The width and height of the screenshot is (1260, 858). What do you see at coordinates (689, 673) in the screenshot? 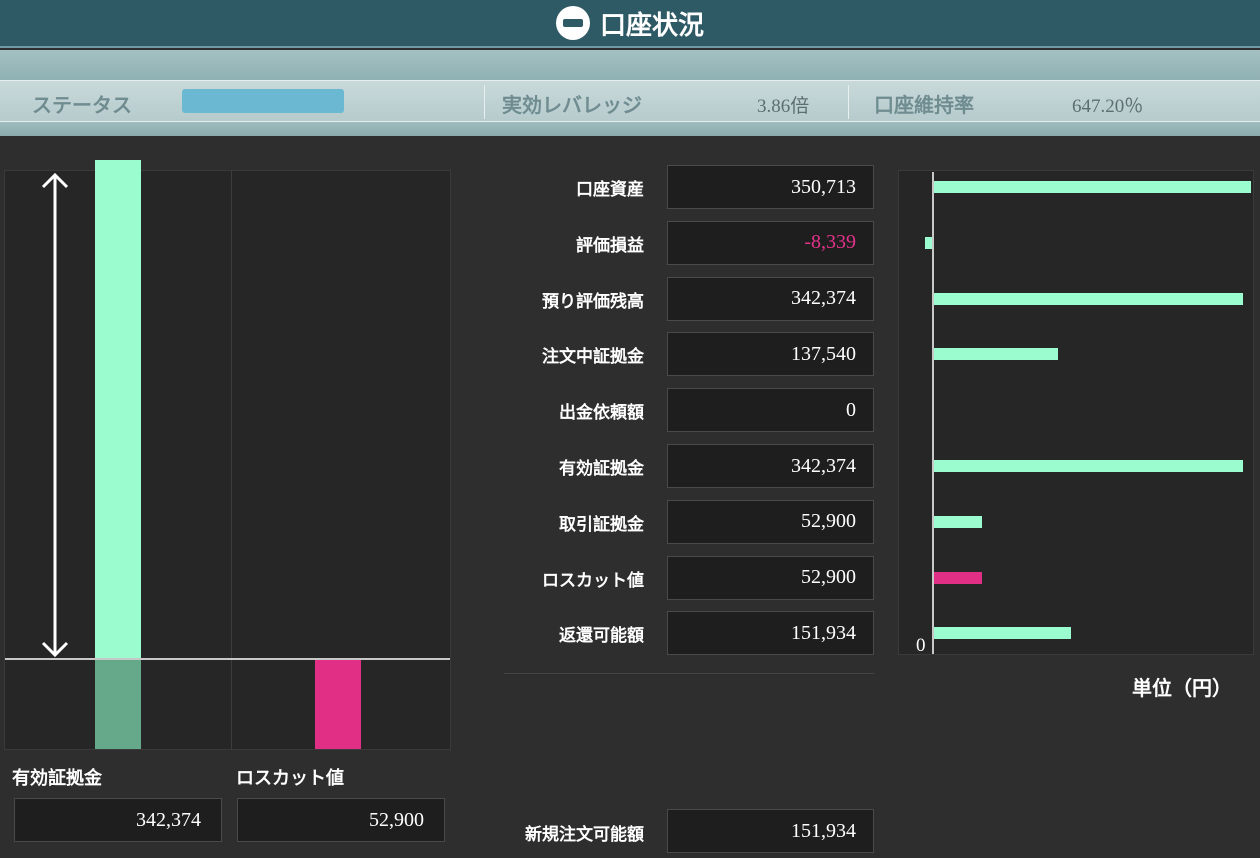
I see `rows-separator` at bounding box center [689, 673].